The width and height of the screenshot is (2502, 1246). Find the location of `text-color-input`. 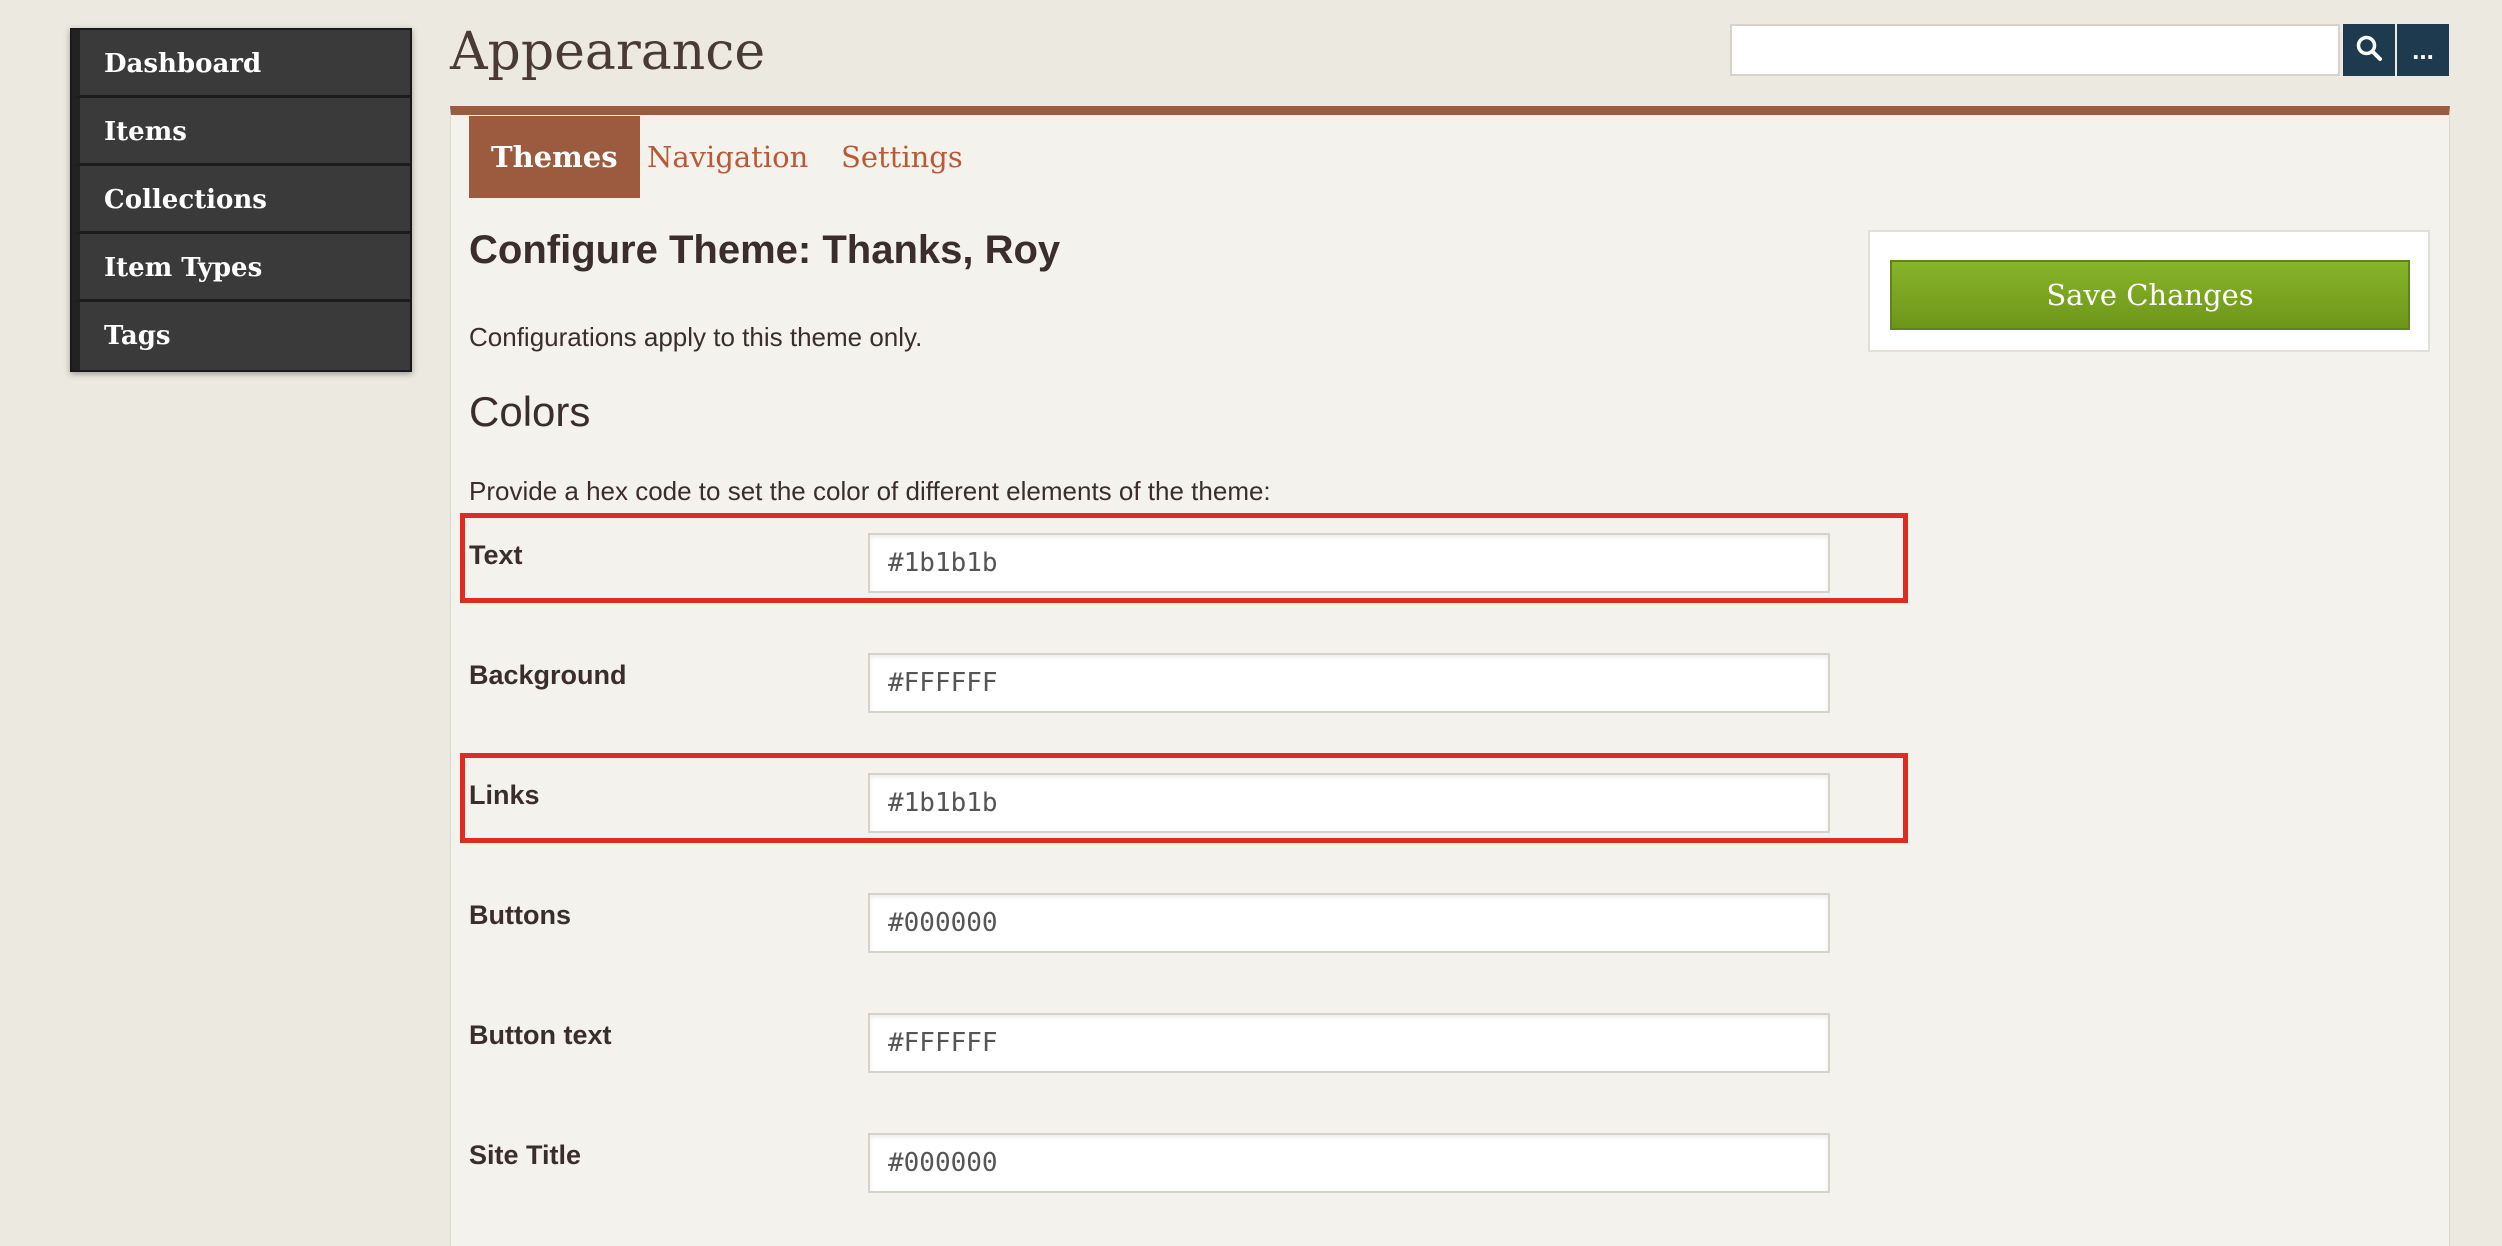

text-color-input is located at coordinates (1349, 563).